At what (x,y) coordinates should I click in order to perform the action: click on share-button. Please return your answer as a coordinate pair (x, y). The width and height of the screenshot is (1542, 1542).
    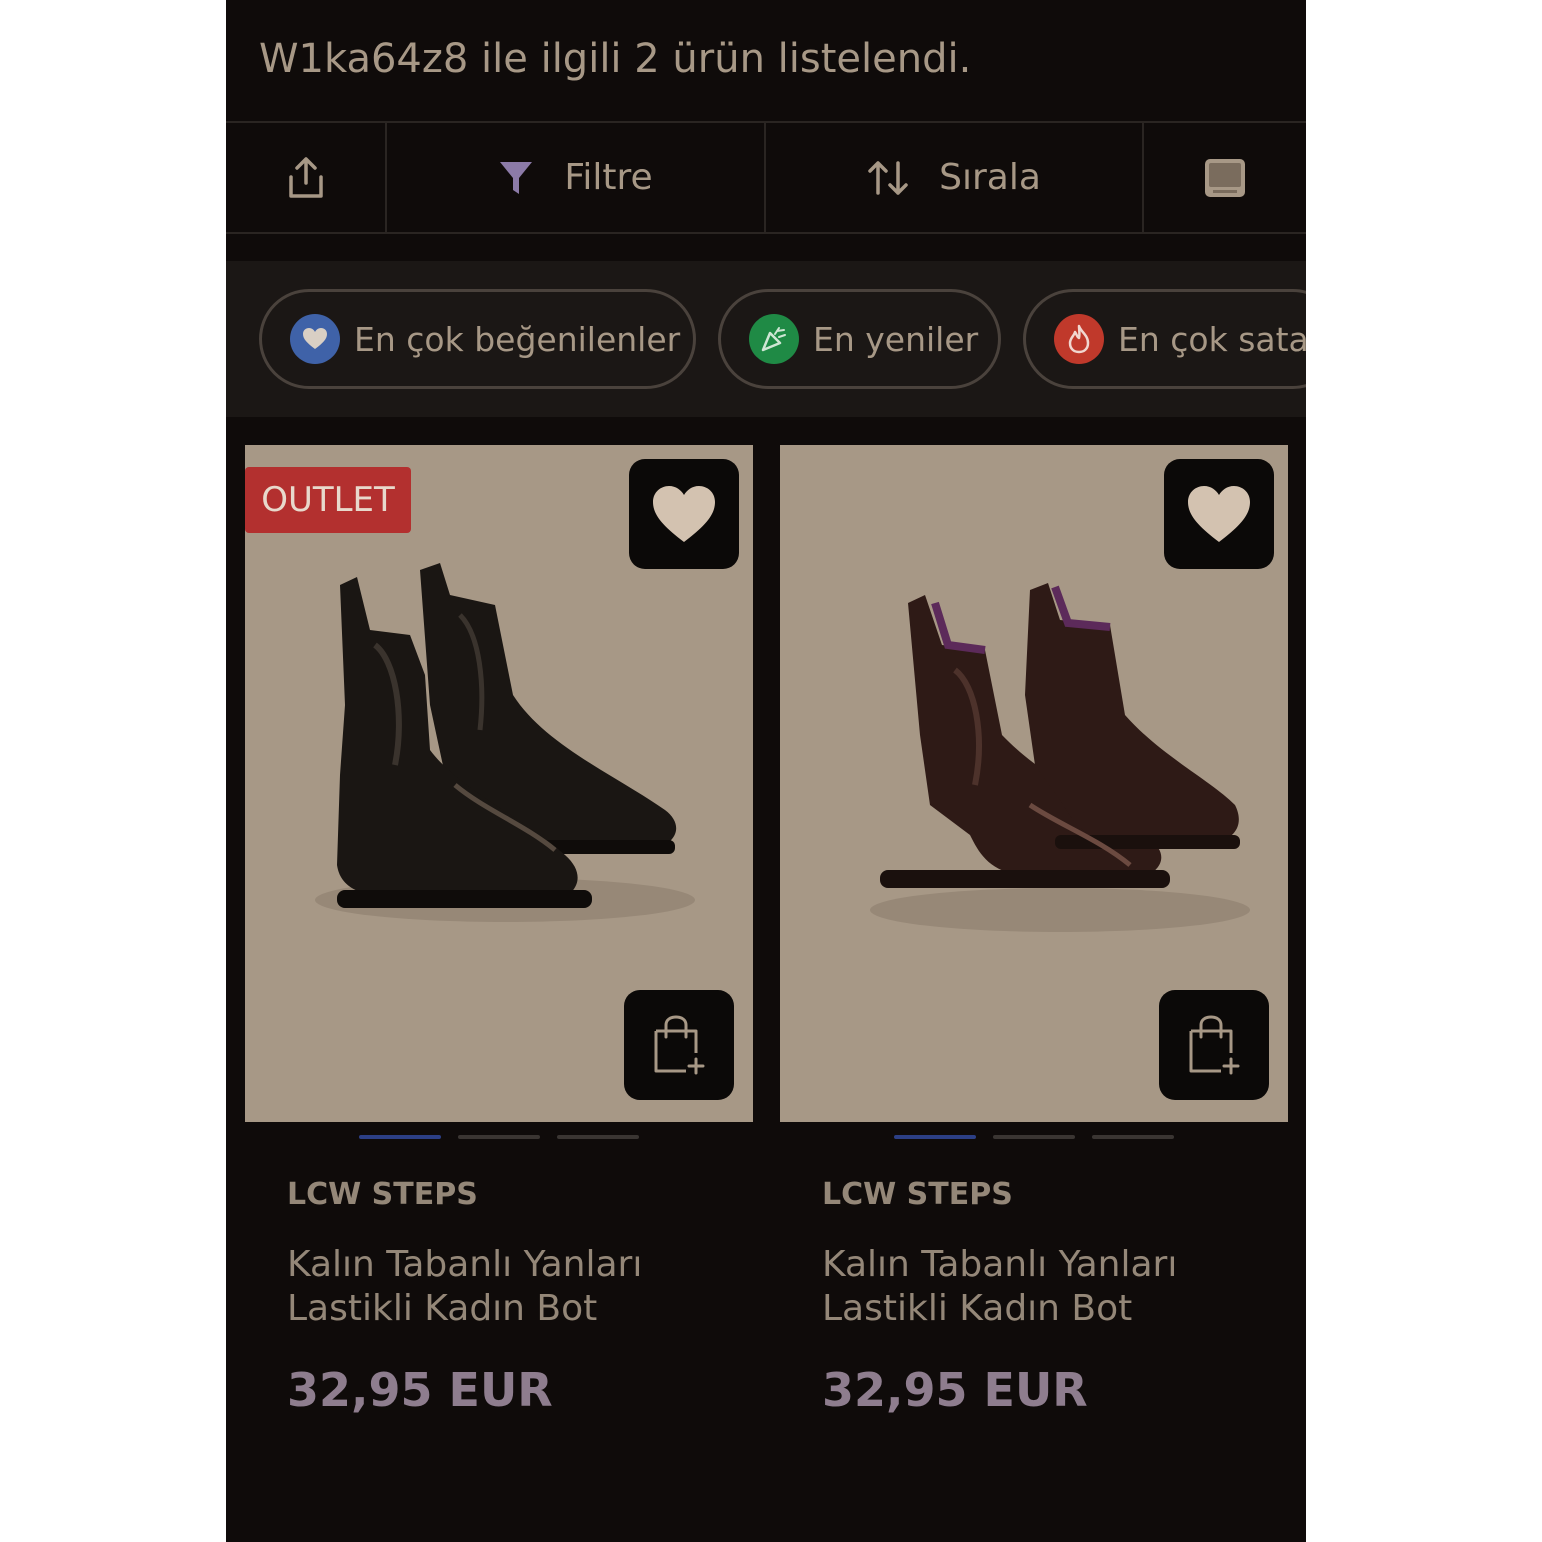
    Looking at the image, I should click on (306, 177).